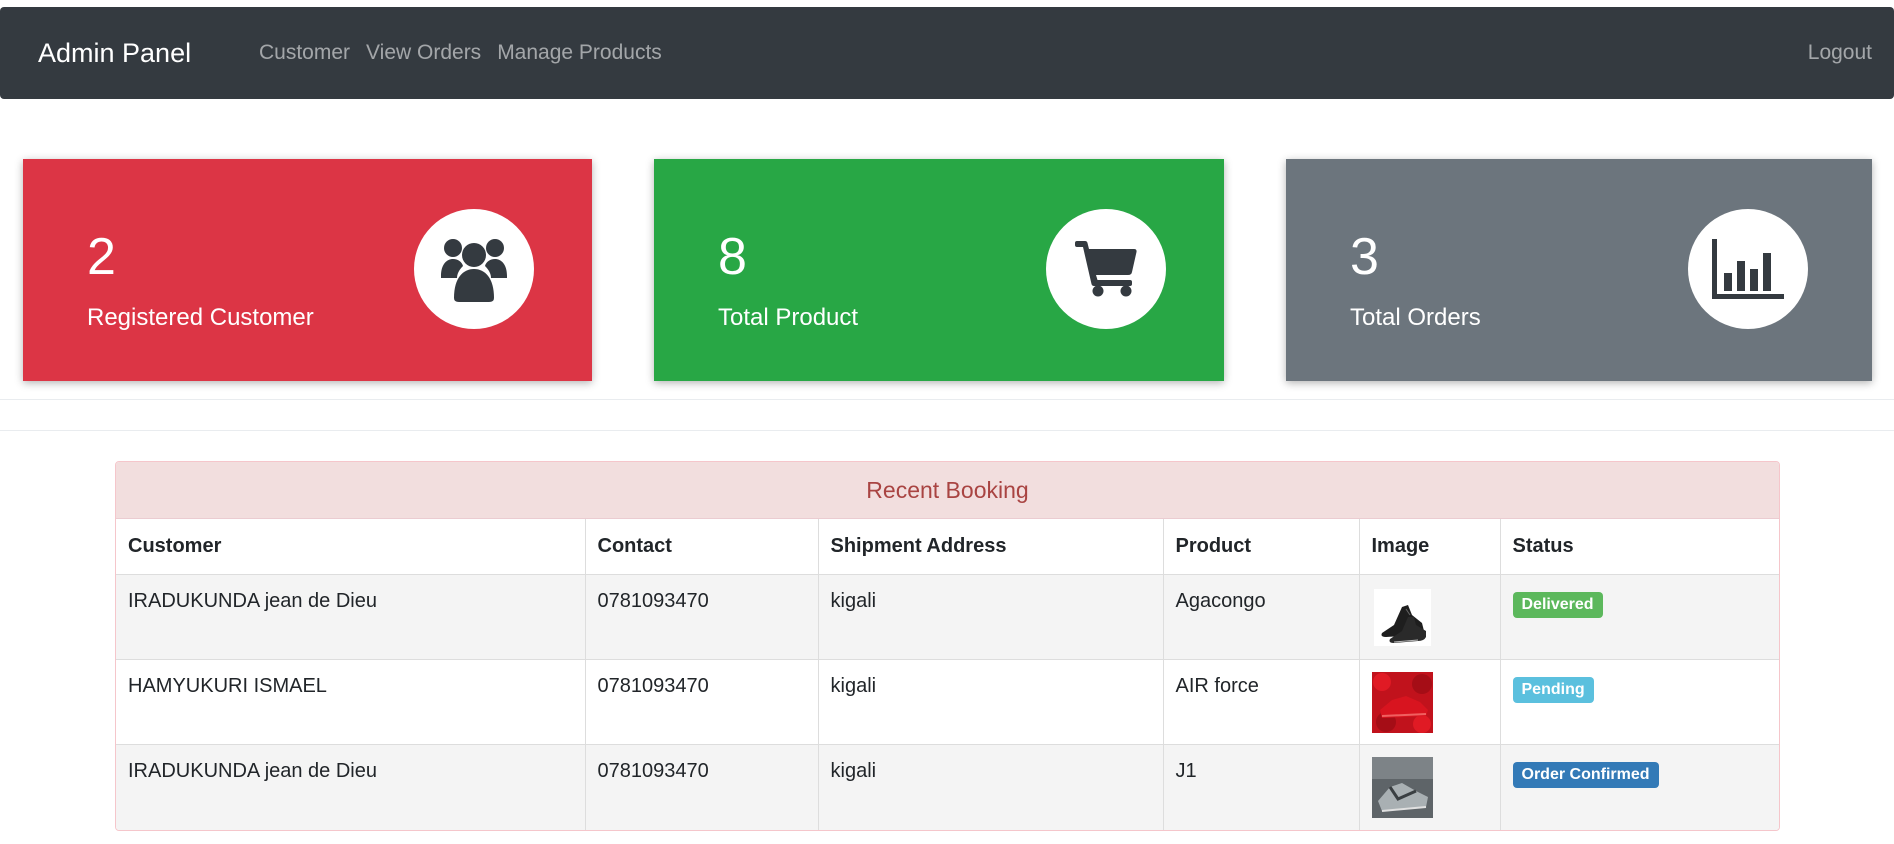  I want to click on nav-link-manage-products: Manage Products, so click(579, 53).